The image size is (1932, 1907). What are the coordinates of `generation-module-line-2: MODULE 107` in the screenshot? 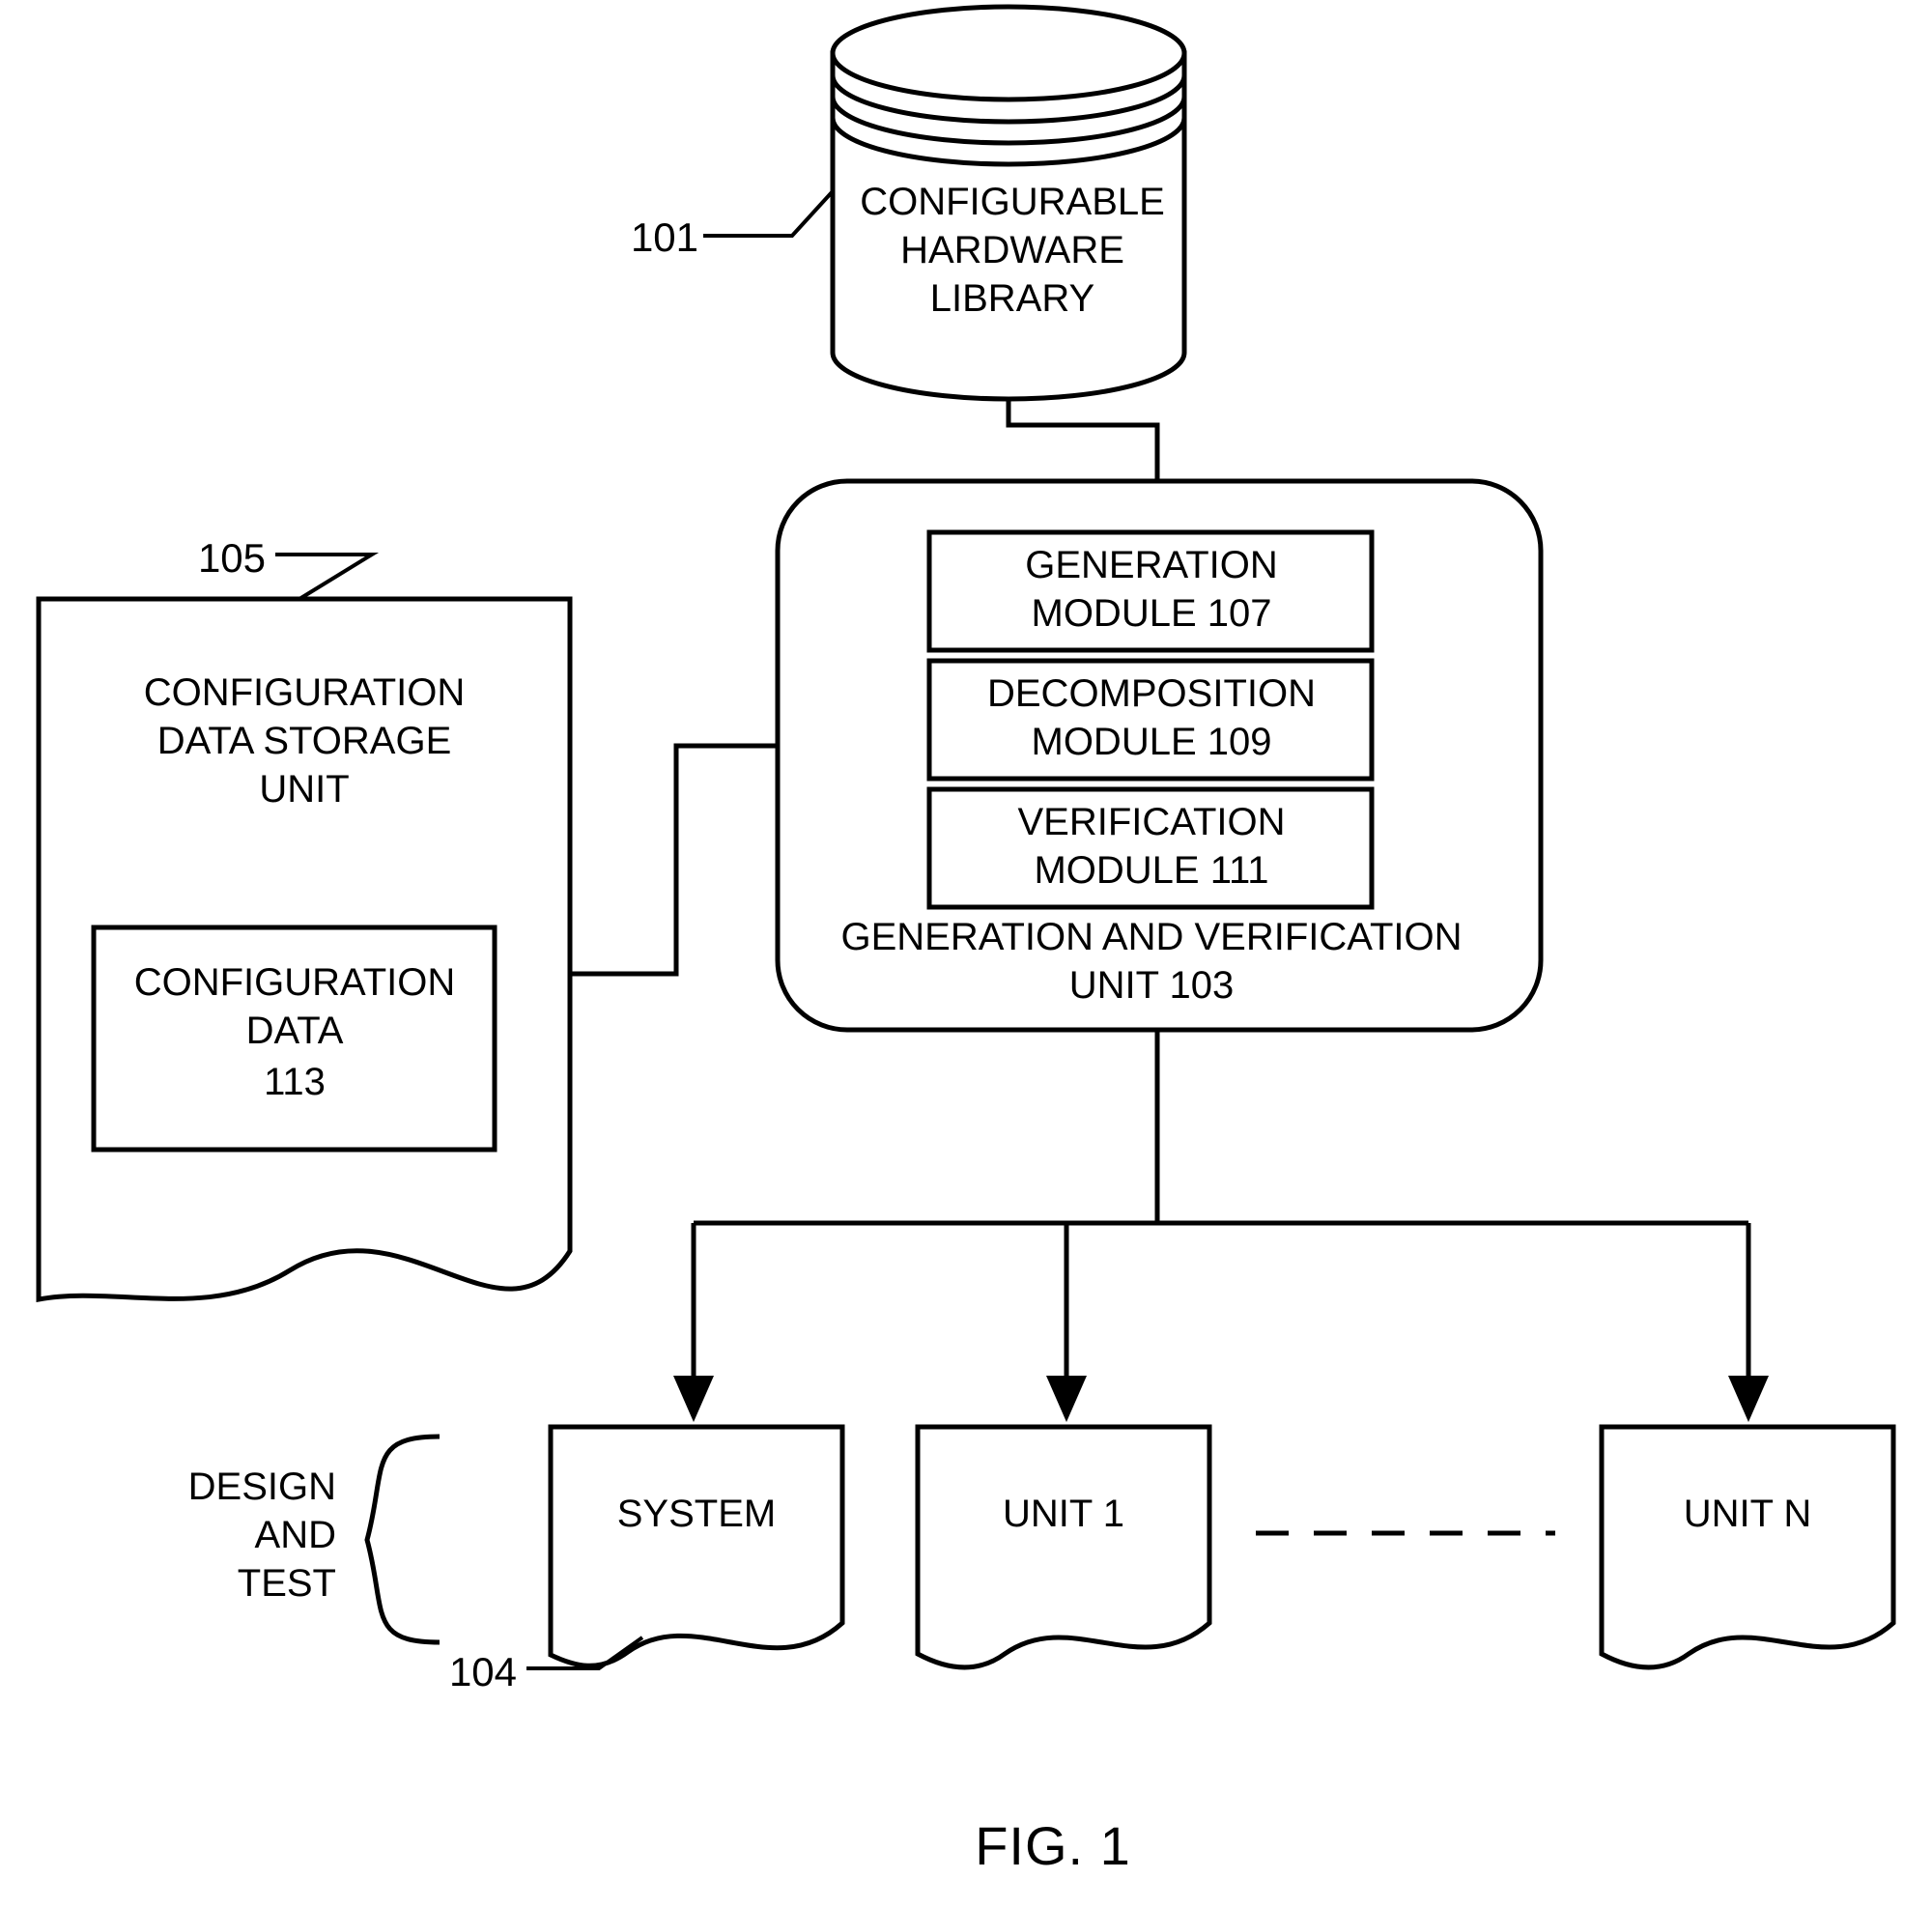 It's located at (1152, 613).